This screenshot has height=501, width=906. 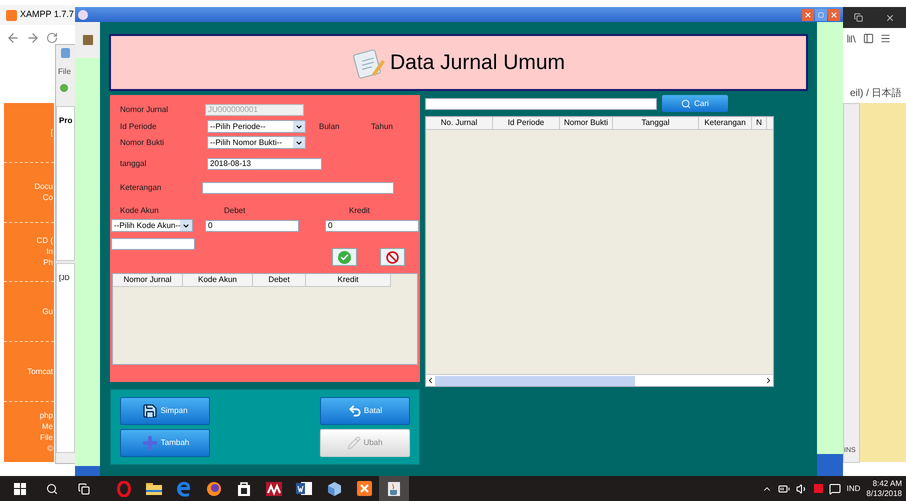 What do you see at coordinates (329, 126) in the screenshot?
I see `field-label: Bulan` at bounding box center [329, 126].